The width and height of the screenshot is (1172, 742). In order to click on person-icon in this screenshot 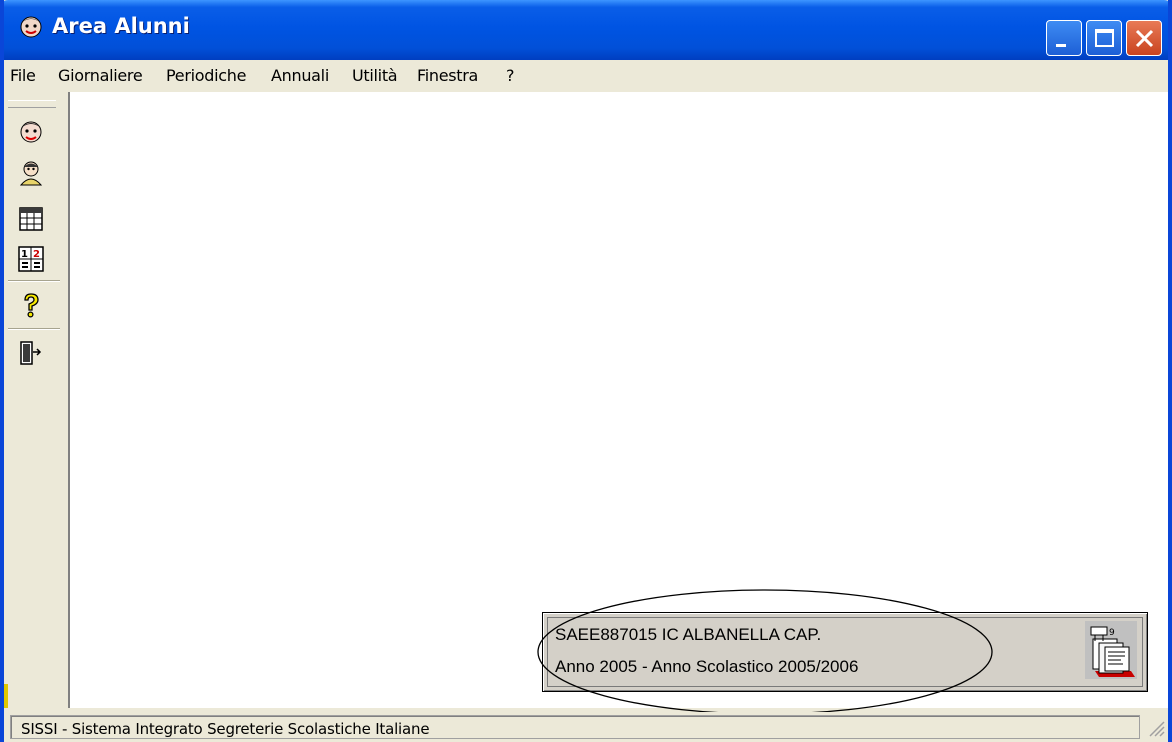, I will do `click(31, 173)`.